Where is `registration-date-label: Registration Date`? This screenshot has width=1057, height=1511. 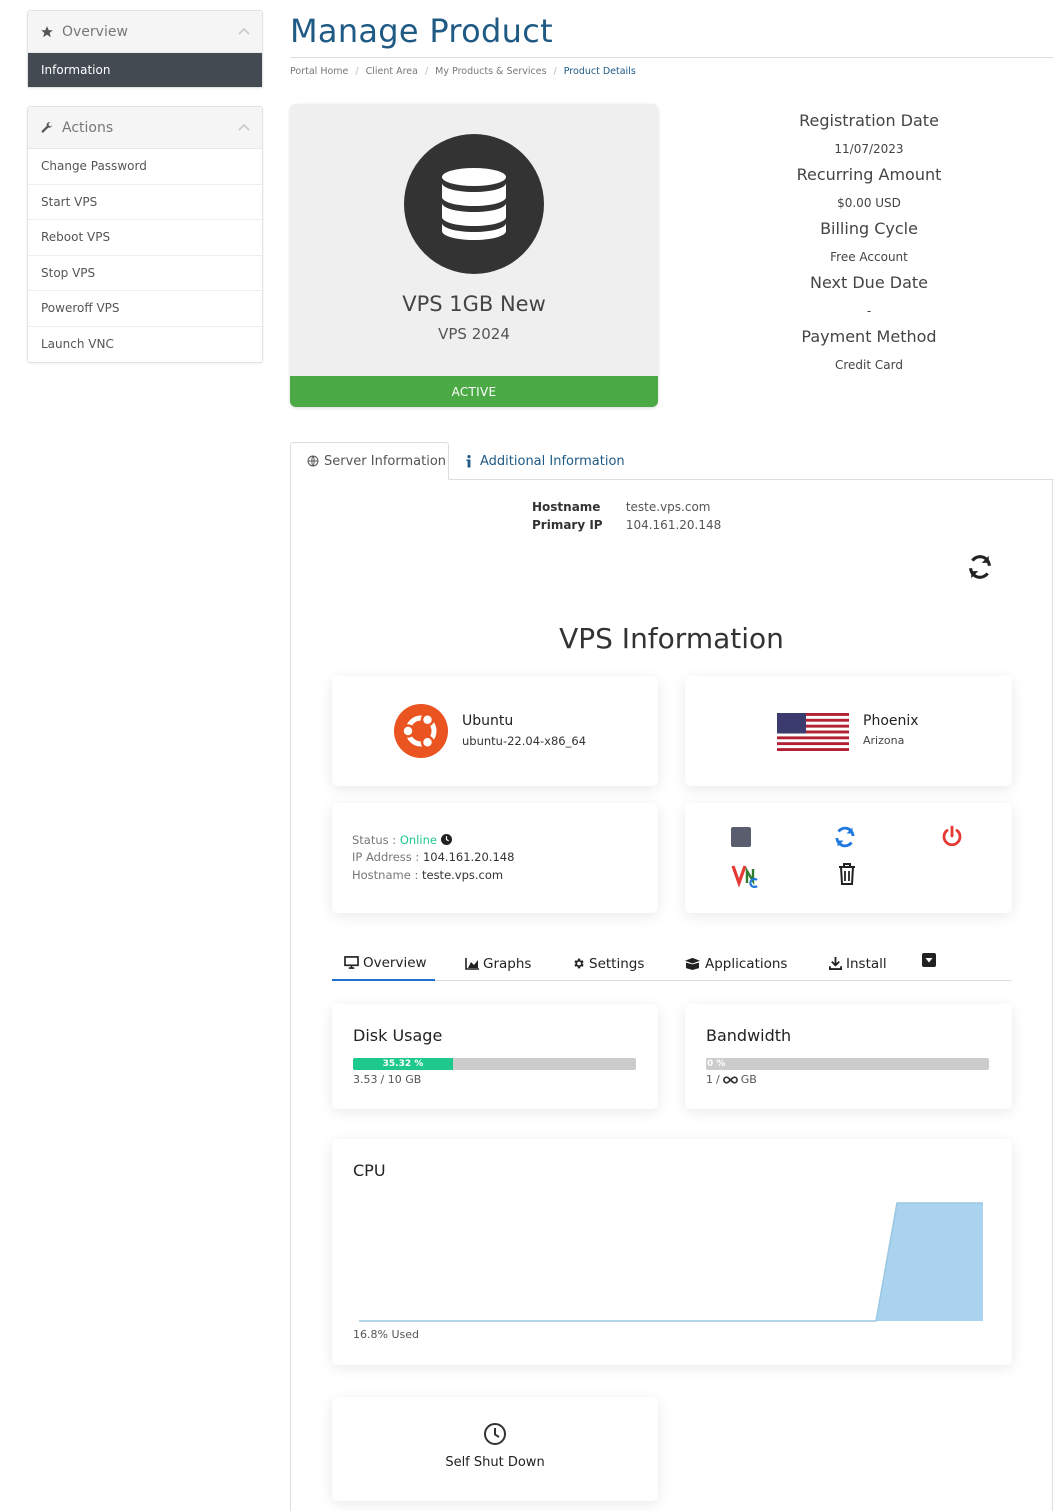
registration-date-label: Registration Date is located at coordinates (869, 120).